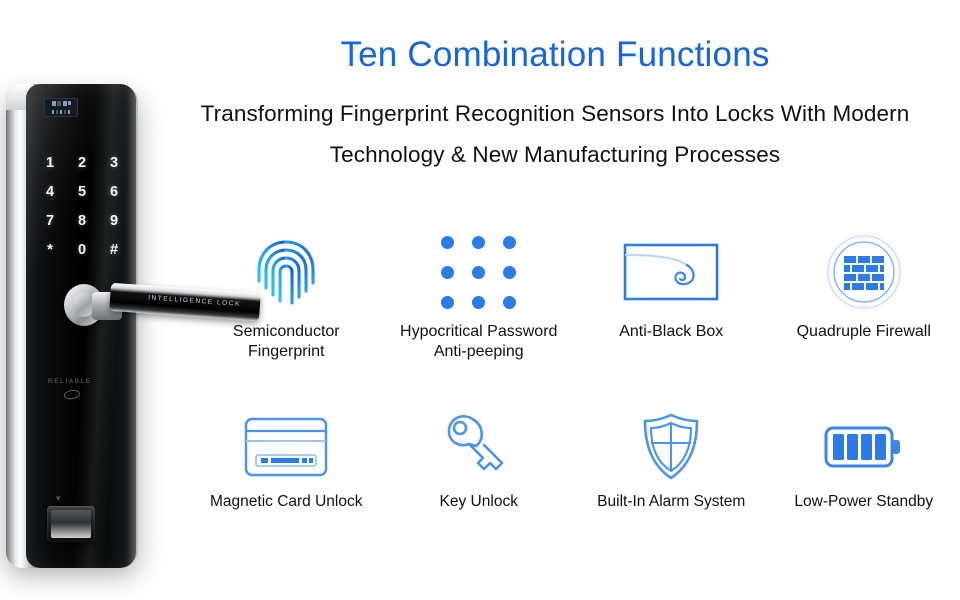 Image resolution: width=960 pixels, height=600 pixels. I want to click on lcd-display-row-top, so click(61, 103).